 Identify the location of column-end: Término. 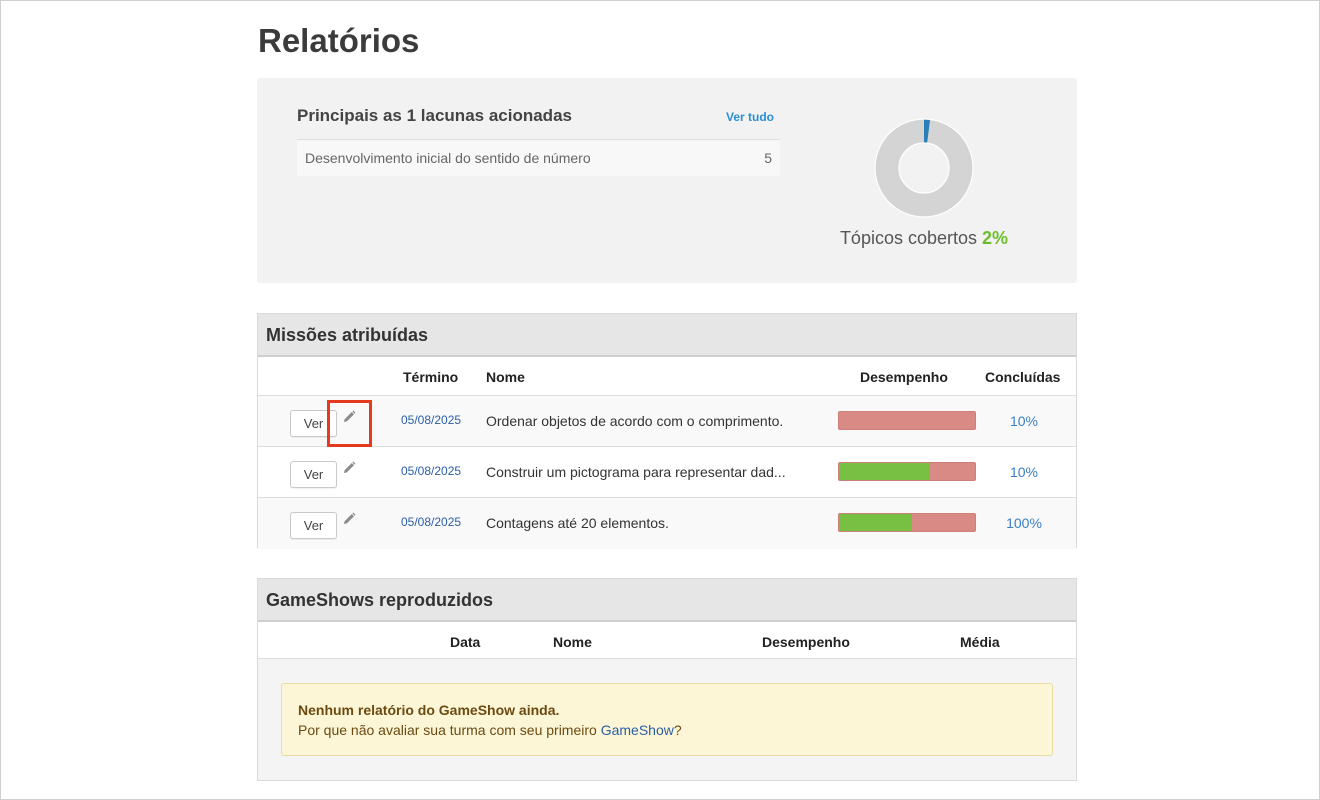
(430, 377).